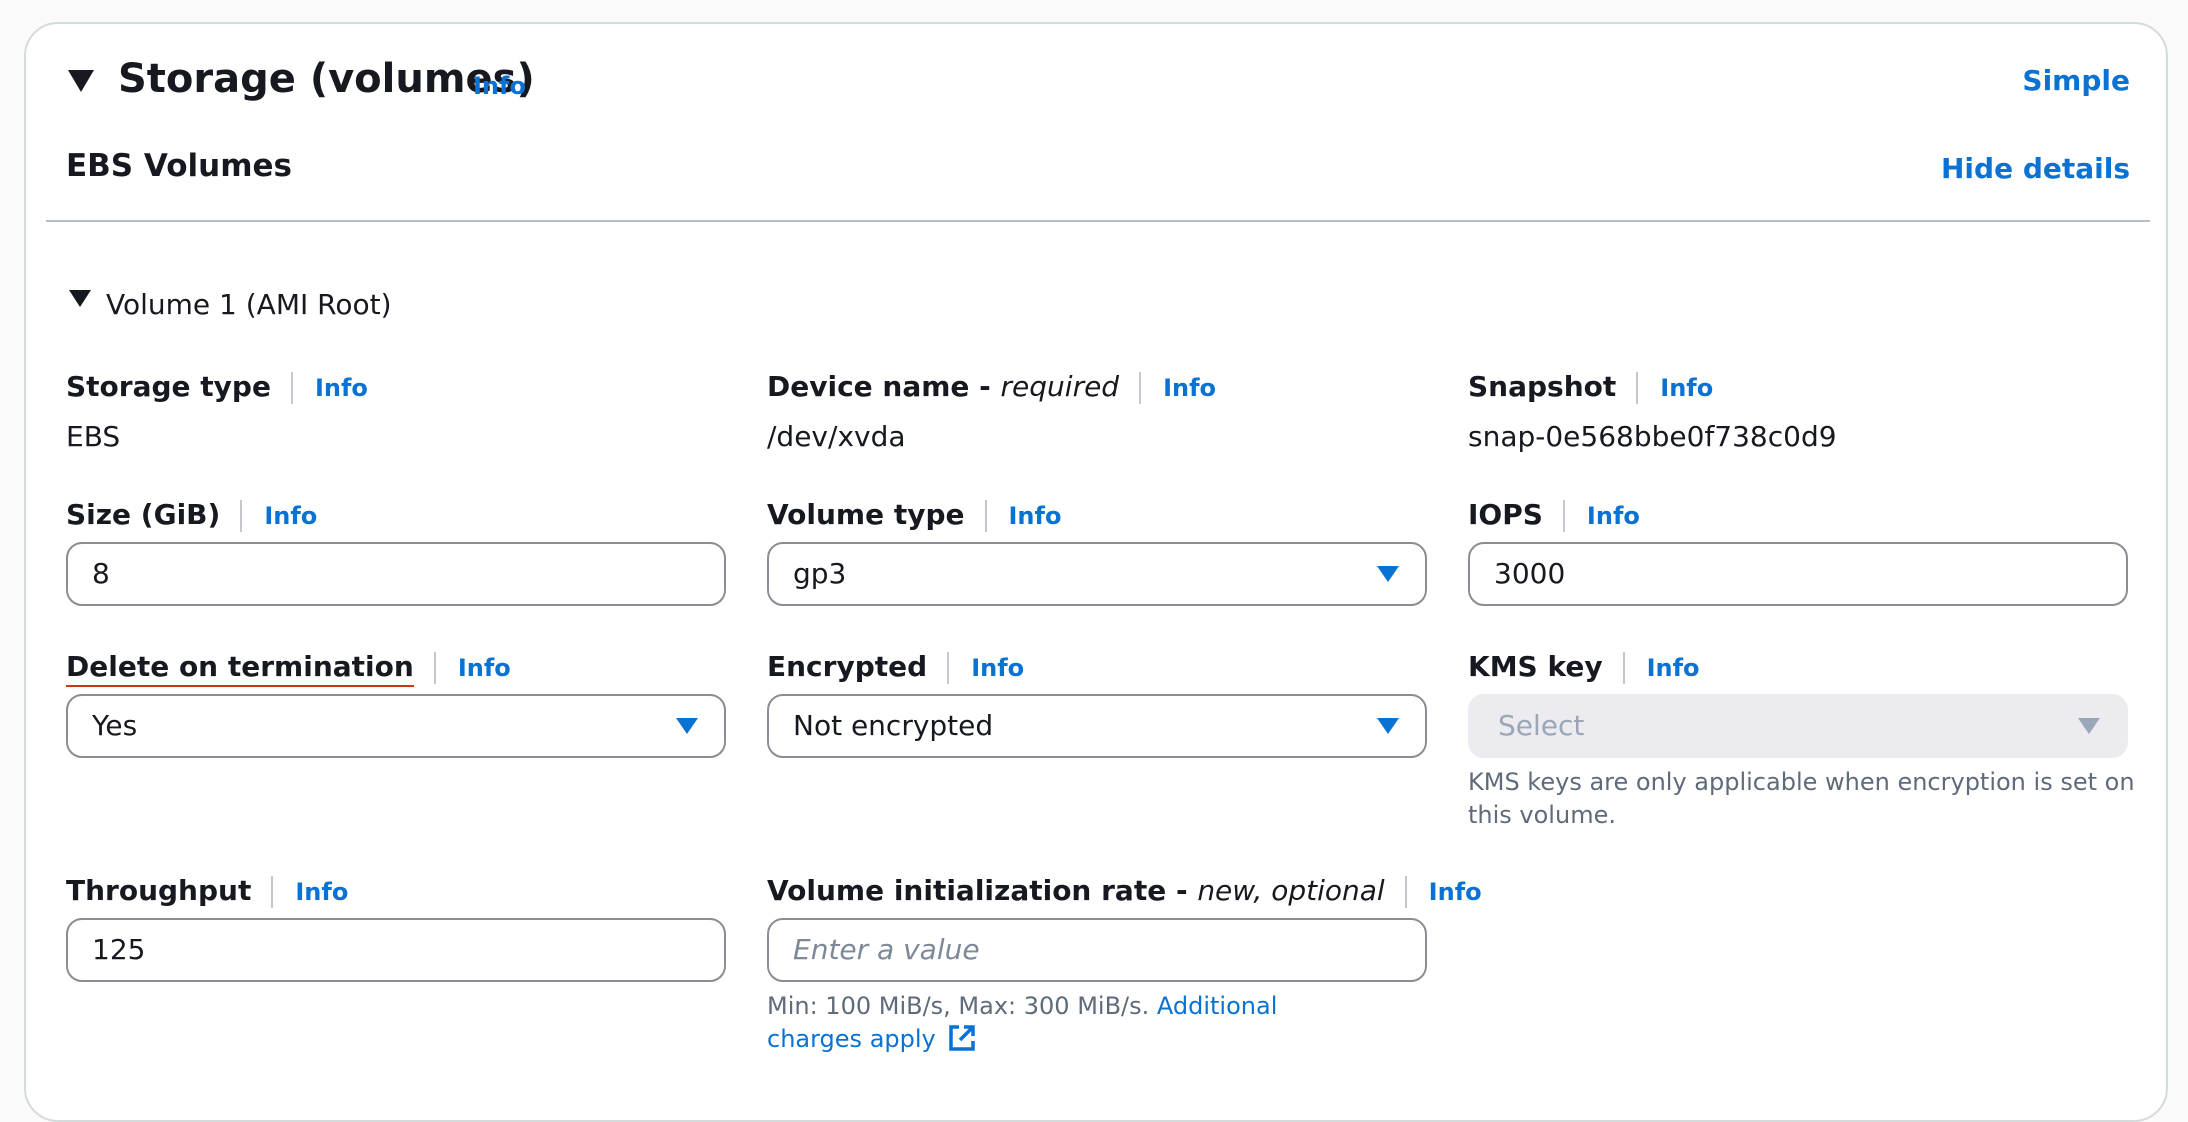  What do you see at coordinates (179, 166) in the screenshot?
I see `ebs-volumes-title: EBS Volumes` at bounding box center [179, 166].